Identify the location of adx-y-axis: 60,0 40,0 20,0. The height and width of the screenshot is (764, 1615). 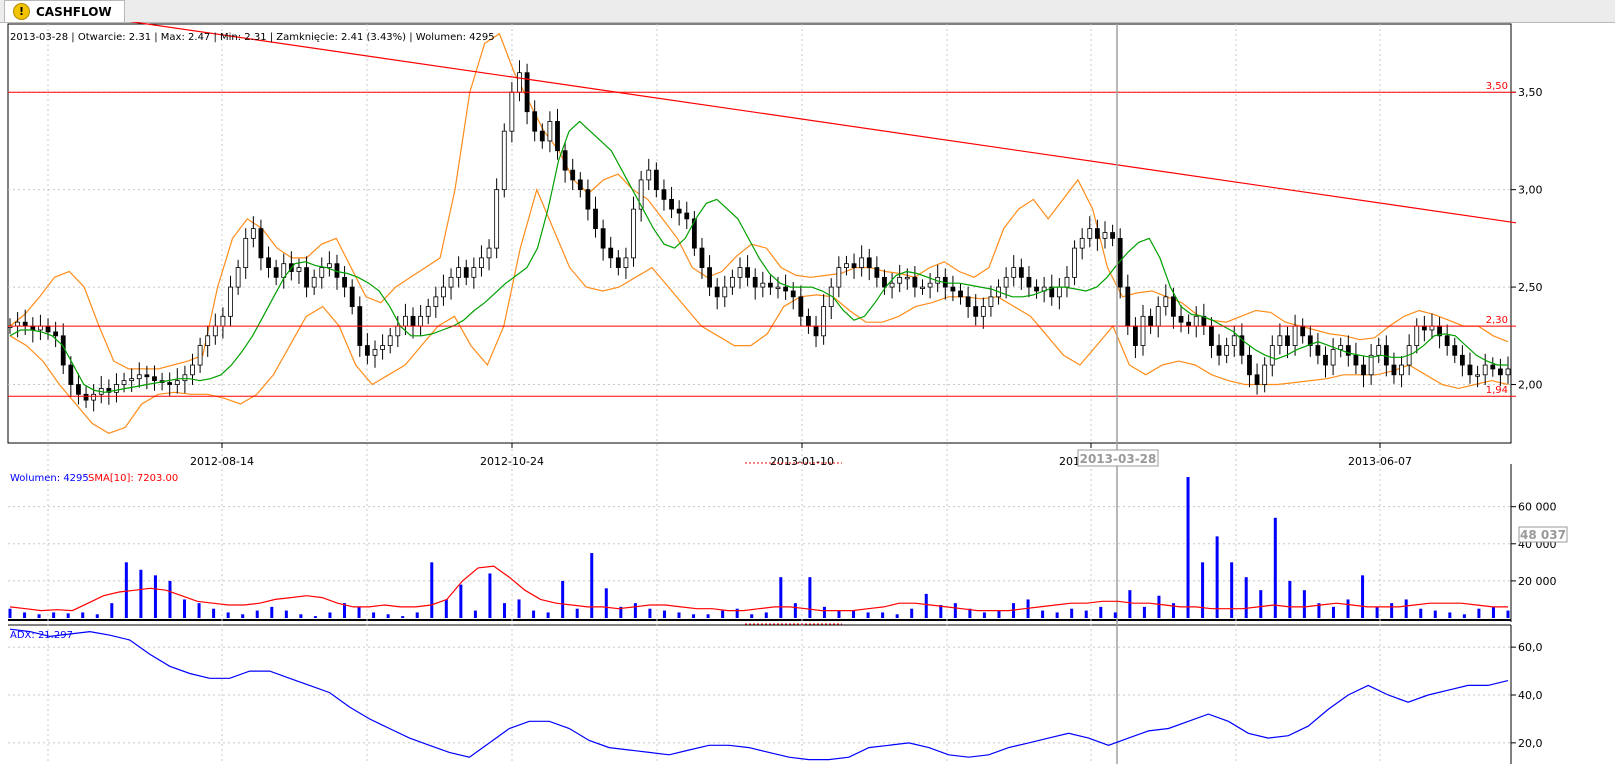
(775, 695).